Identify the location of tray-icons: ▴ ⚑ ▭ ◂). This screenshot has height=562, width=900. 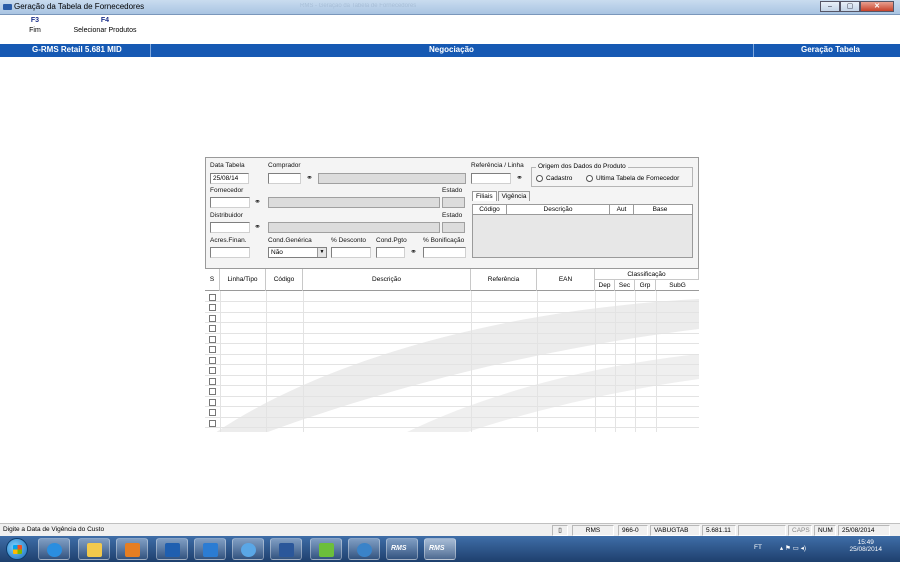
(793, 548).